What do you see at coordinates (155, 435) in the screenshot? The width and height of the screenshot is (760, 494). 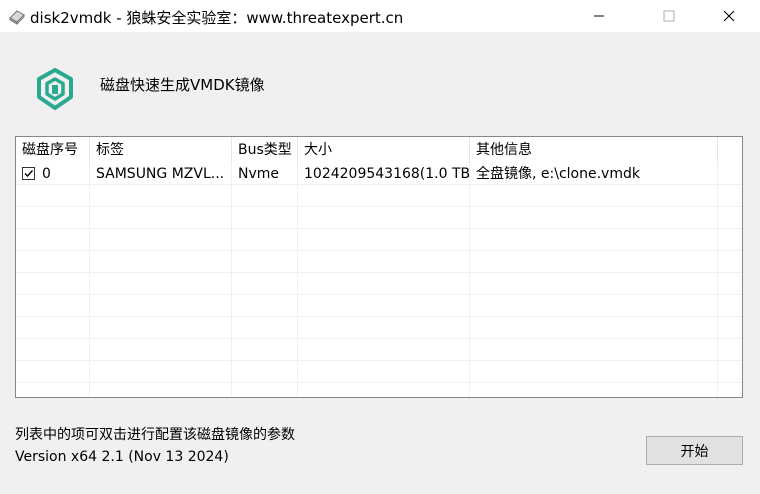 I see `hint-text: 列表中的项可双击进行配置该磁盘镜像的参数` at bounding box center [155, 435].